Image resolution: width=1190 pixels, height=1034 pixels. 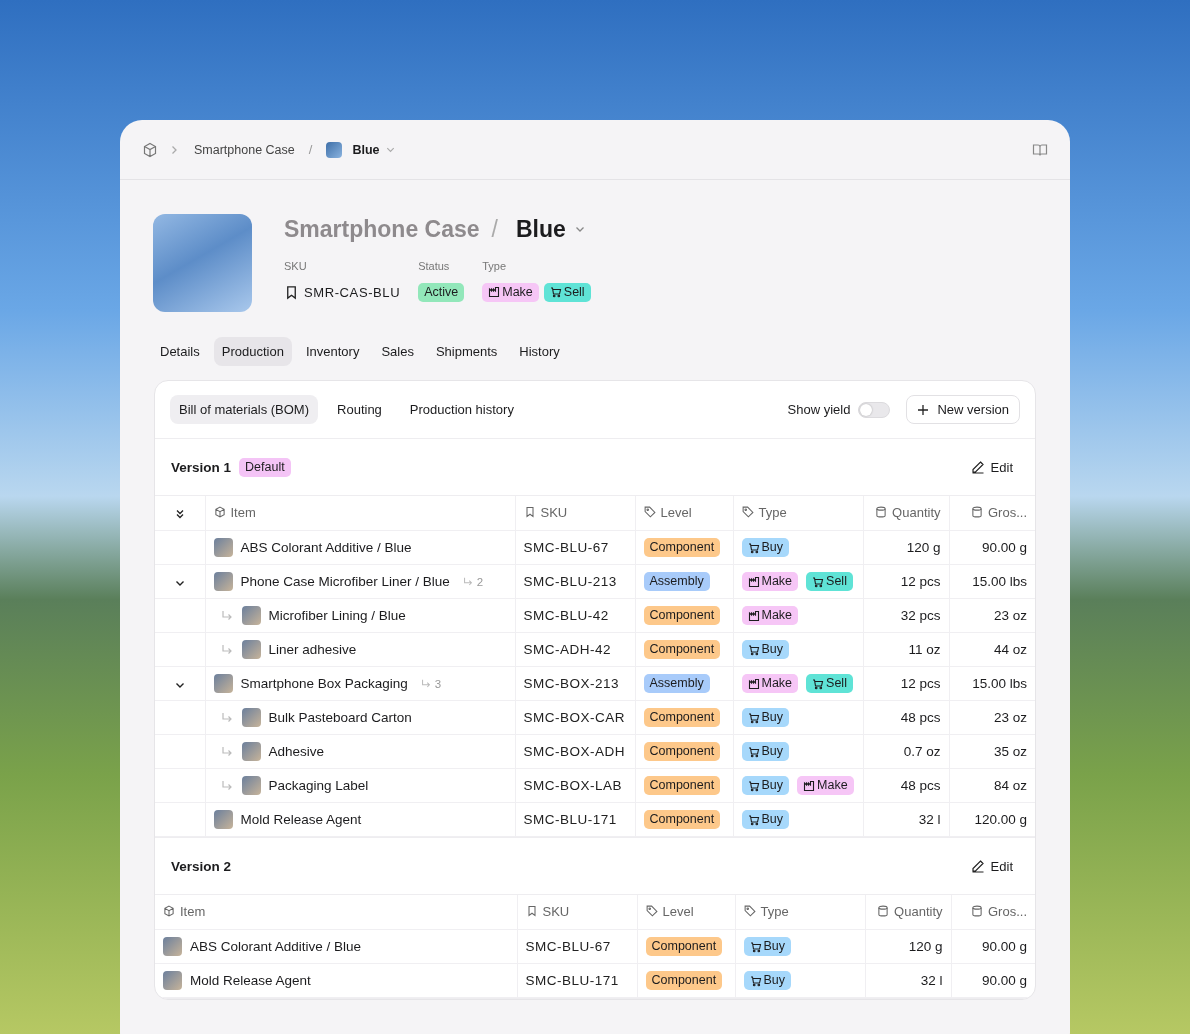 I want to click on pencil-icon, so click(x=977, y=866).